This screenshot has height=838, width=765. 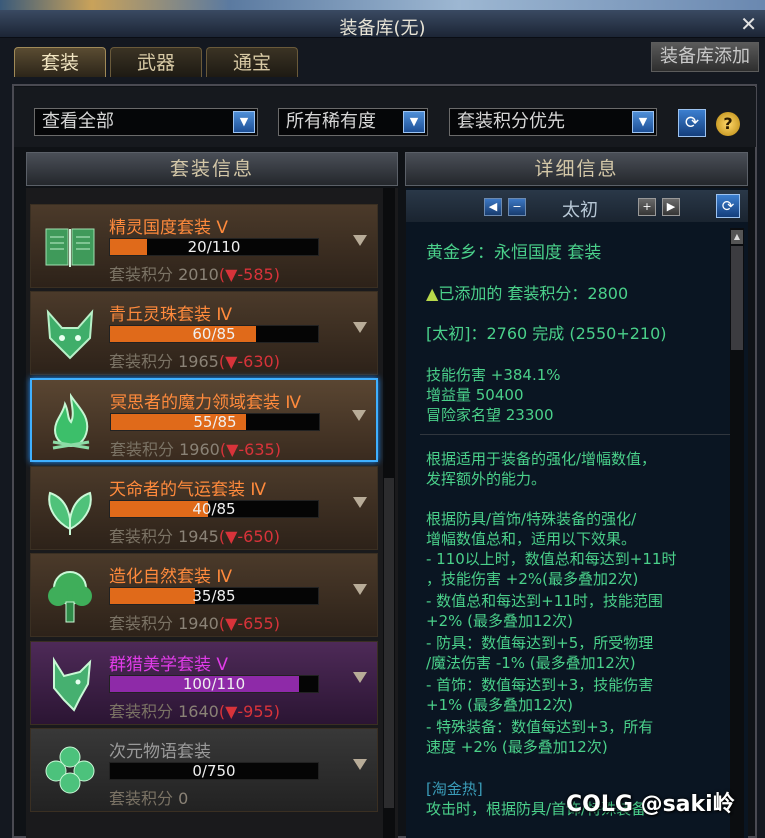 I want to click on close-icon: ✕, so click(x=748, y=24).